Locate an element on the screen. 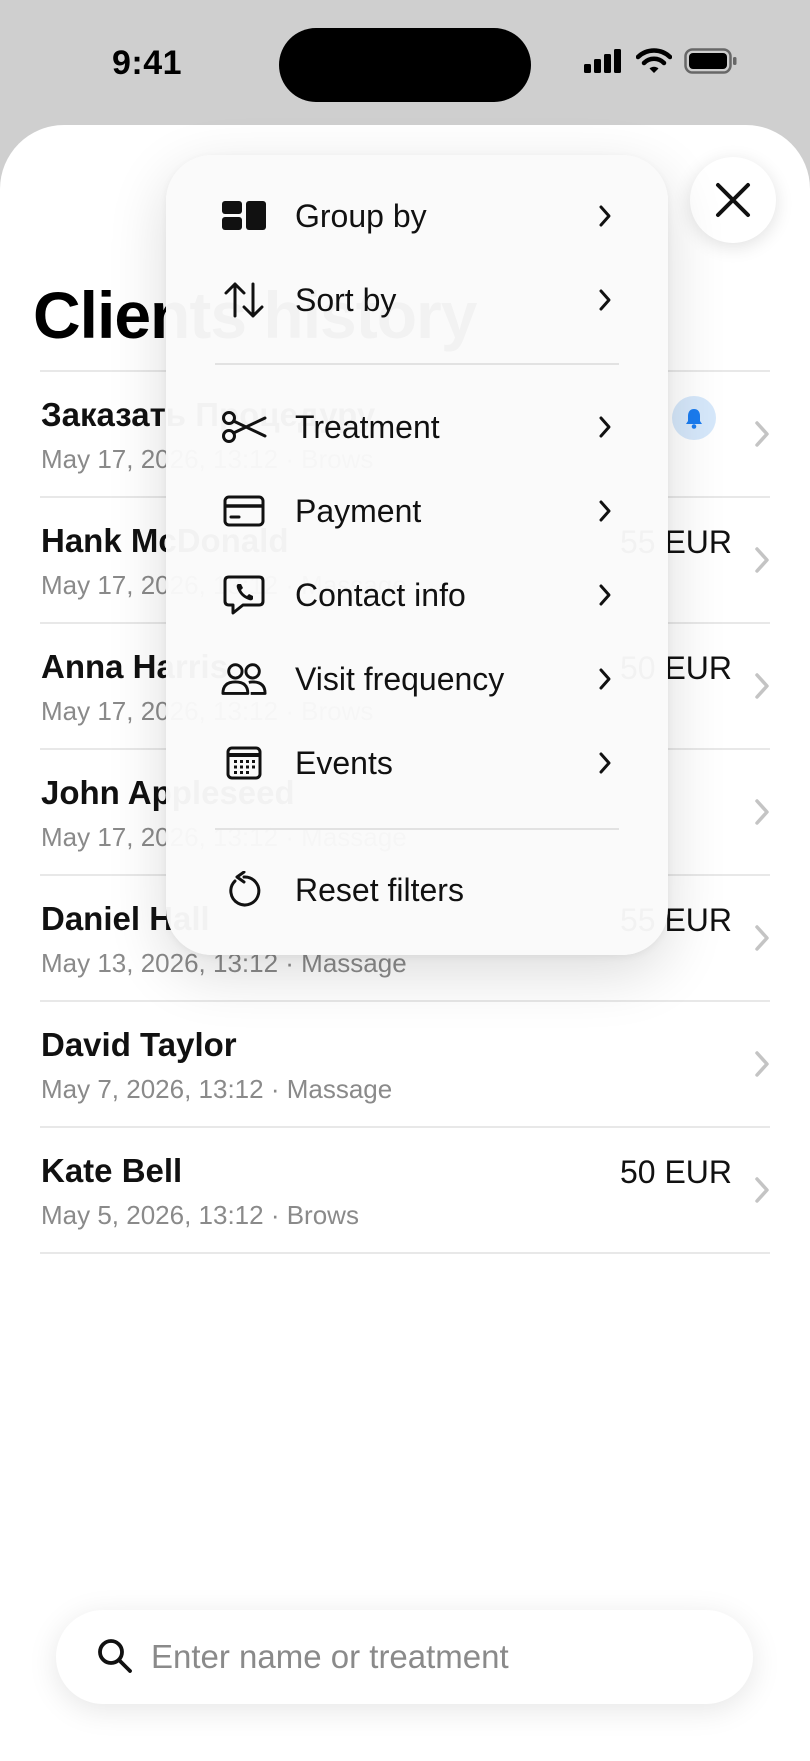 The image size is (810, 1761). status-icons is located at coordinates (661, 61).